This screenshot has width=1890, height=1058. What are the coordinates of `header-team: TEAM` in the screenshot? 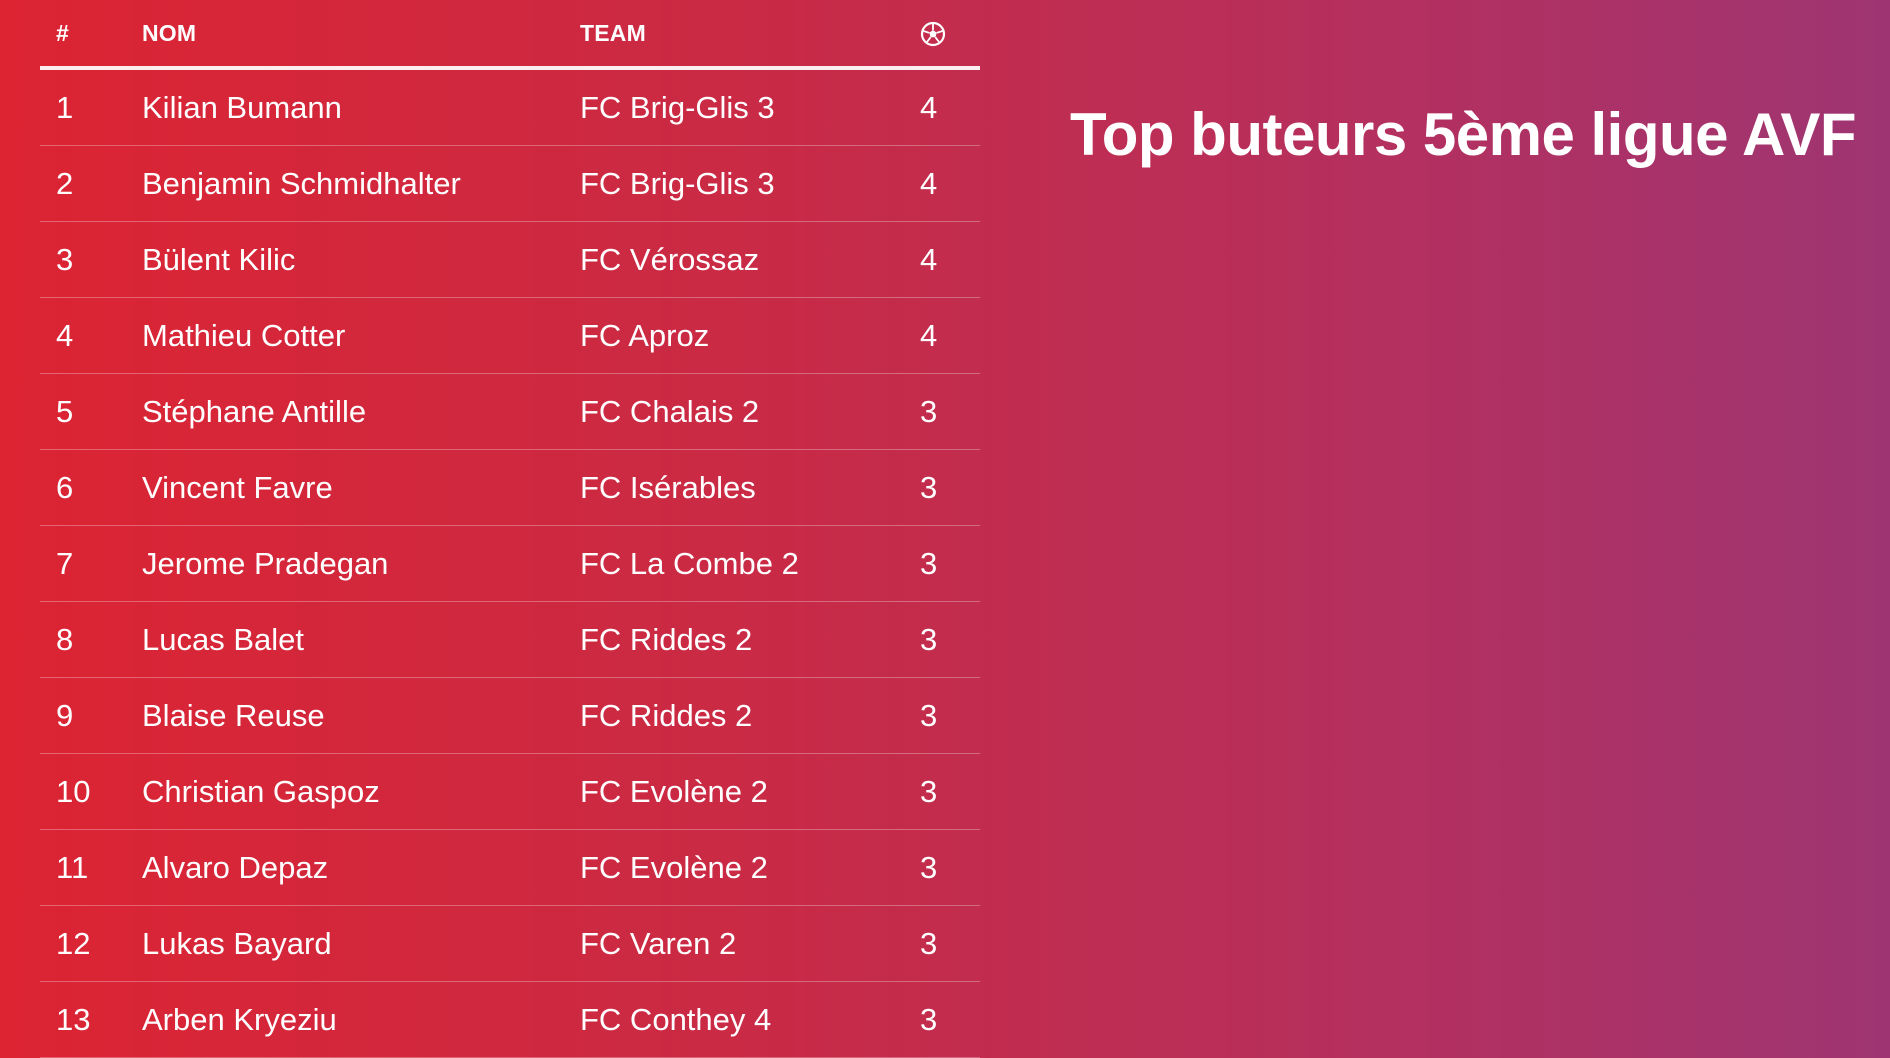 It's located at (613, 32).